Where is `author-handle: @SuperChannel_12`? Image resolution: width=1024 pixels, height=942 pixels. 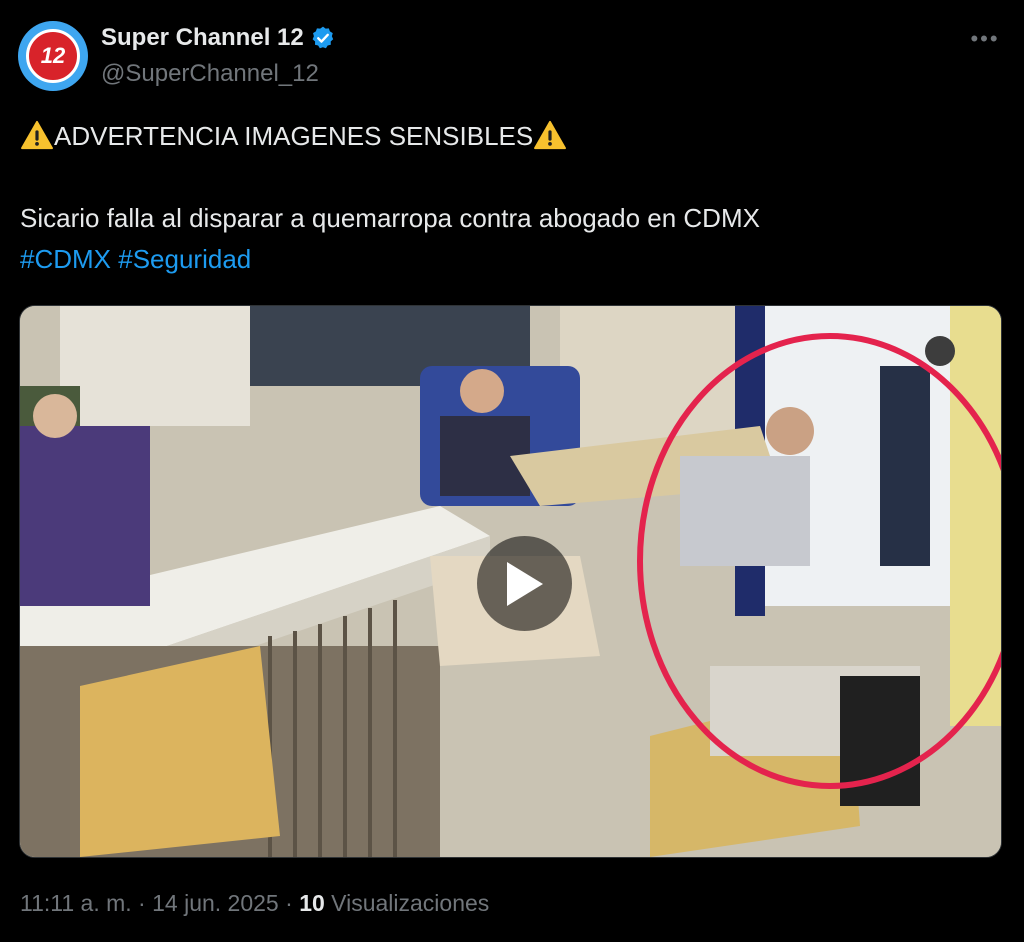 author-handle: @SuperChannel_12 is located at coordinates (210, 74).